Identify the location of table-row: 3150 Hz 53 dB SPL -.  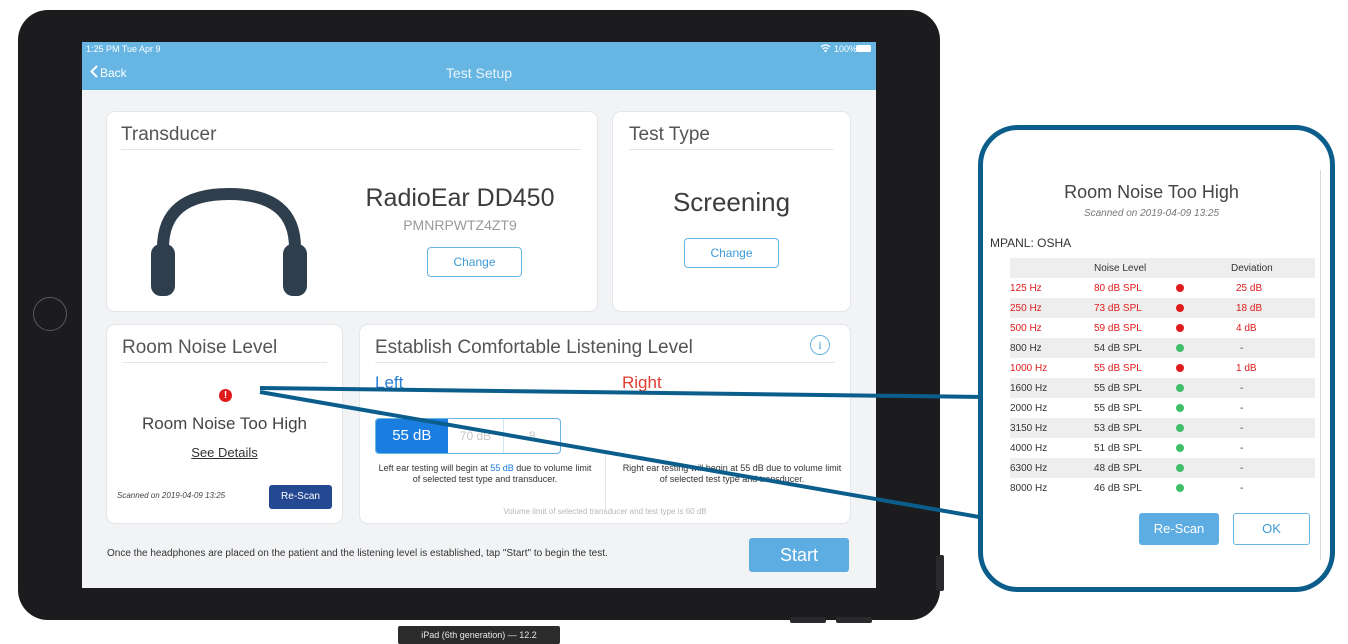
(1162, 428).